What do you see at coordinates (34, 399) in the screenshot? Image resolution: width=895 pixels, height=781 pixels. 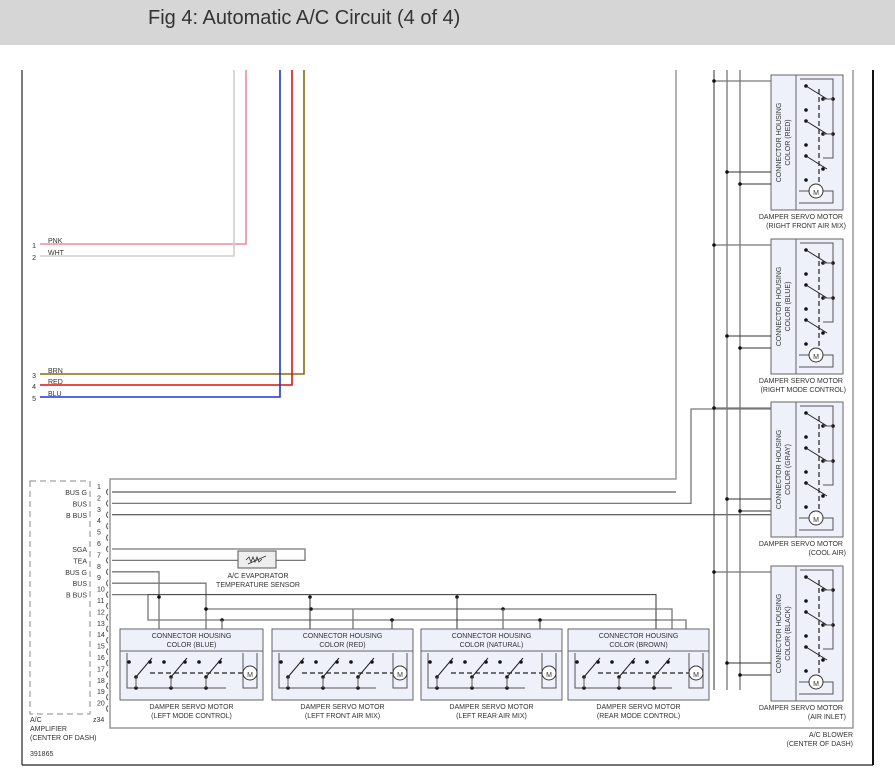 I see `wire-pin-number: 5` at bounding box center [34, 399].